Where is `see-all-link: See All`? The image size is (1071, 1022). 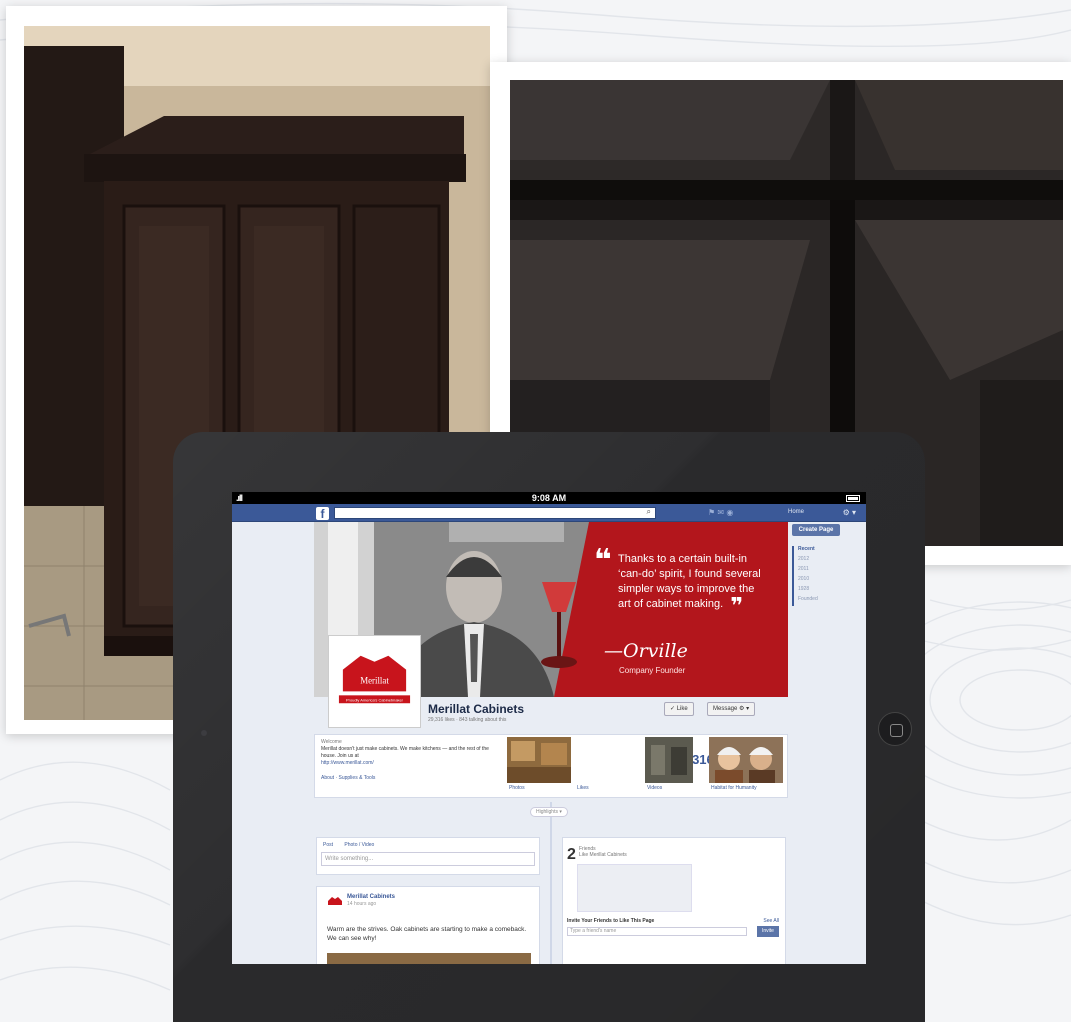 see-all-link: See All is located at coordinates (771, 921).